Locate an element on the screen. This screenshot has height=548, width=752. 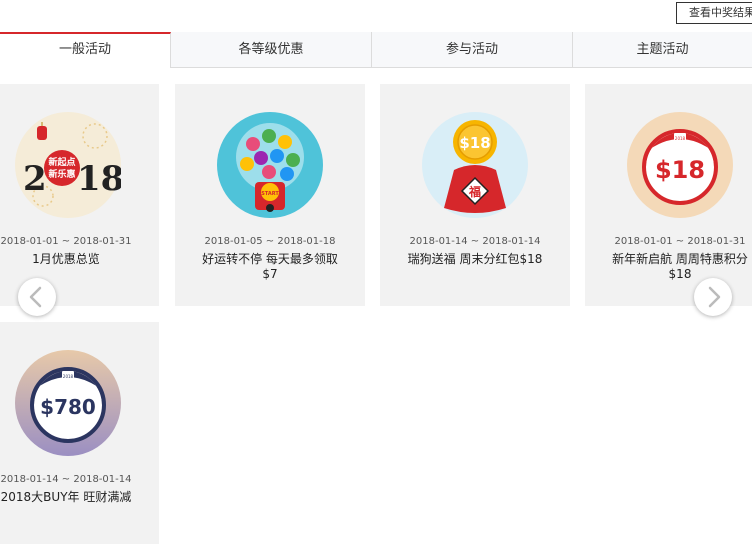
calendar-coupon-icon: 2018 $18 is located at coordinates (680, 165).